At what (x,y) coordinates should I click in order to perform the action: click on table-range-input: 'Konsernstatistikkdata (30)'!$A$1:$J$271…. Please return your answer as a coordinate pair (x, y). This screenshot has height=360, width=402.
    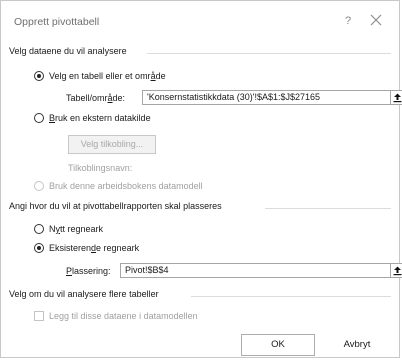
    Looking at the image, I should click on (266, 97).